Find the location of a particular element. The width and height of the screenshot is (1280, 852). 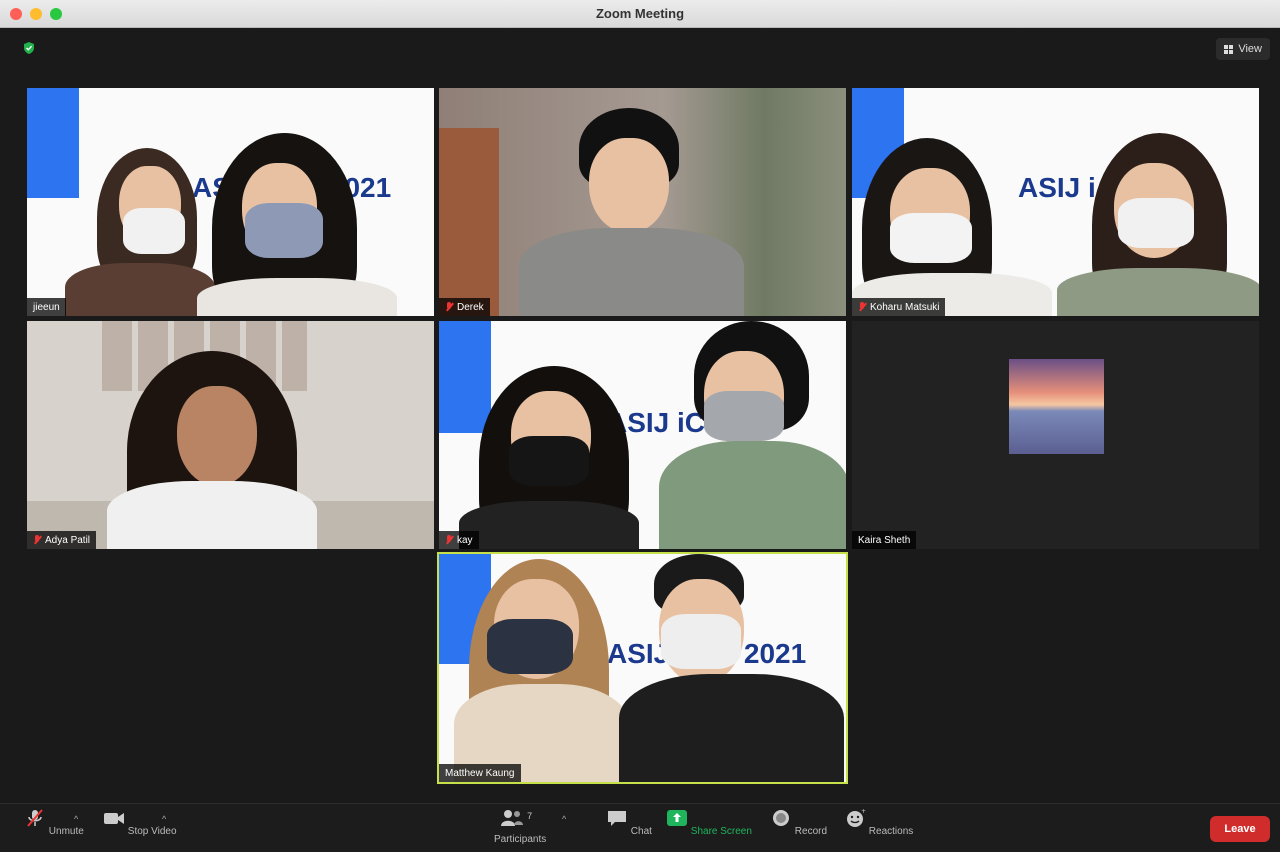

video-tile-matthew-kaung: ASIJ iC M 2021 Matthew Kaung is located at coordinates (642, 668).